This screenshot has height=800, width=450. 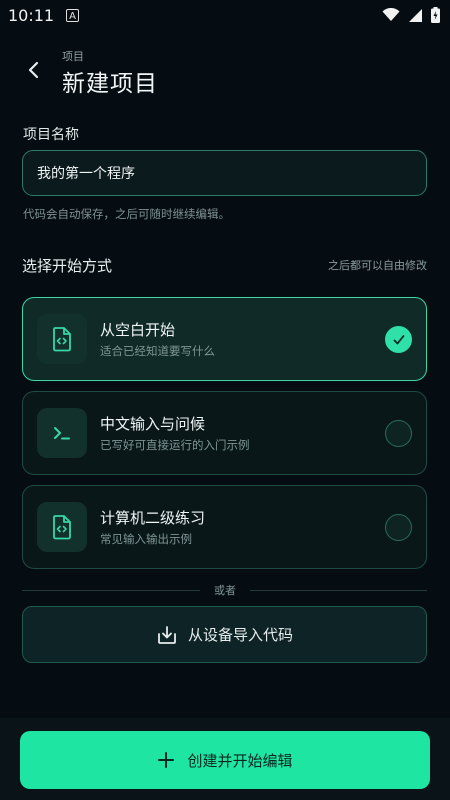 I want to click on project-name-label: 项目名称, so click(x=51, y=135).